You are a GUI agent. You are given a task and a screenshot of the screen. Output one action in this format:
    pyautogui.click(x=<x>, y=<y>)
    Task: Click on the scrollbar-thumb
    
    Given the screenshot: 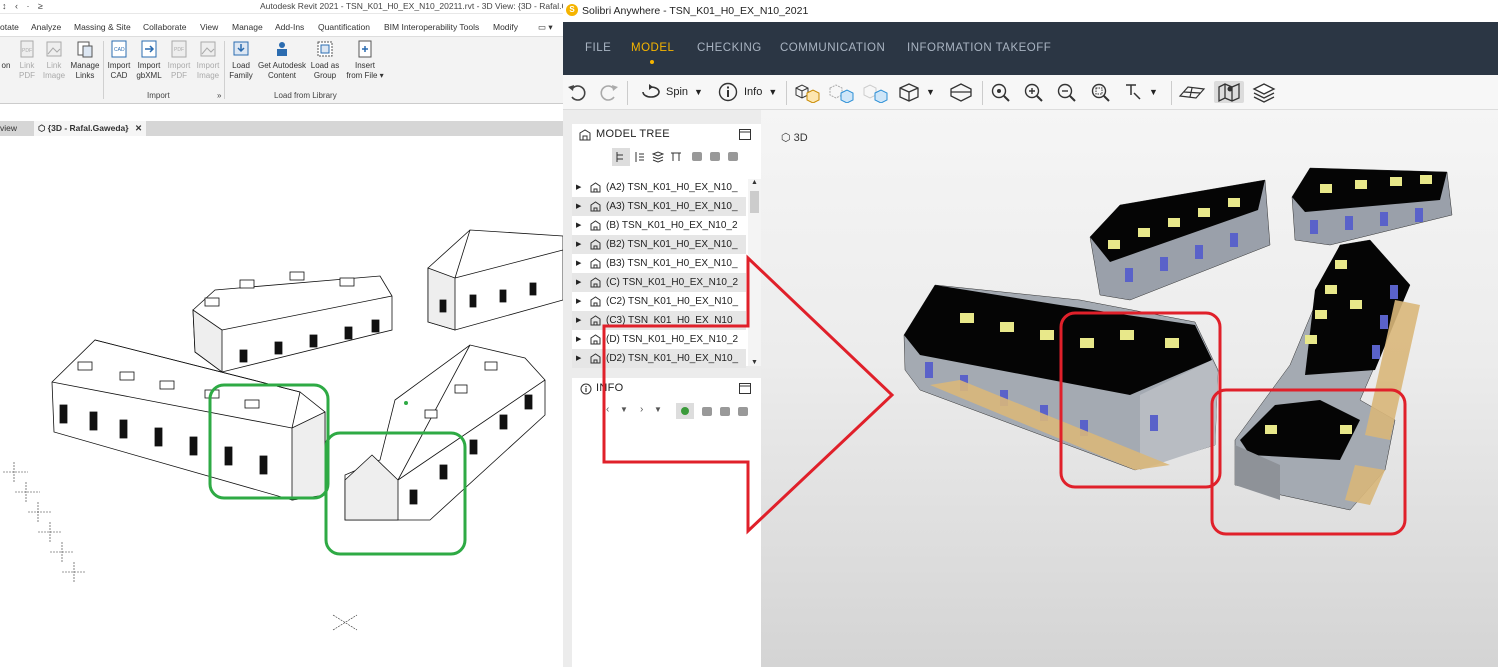 What is the action you would take?
    pyautogui.click(x=754, y=202)
    